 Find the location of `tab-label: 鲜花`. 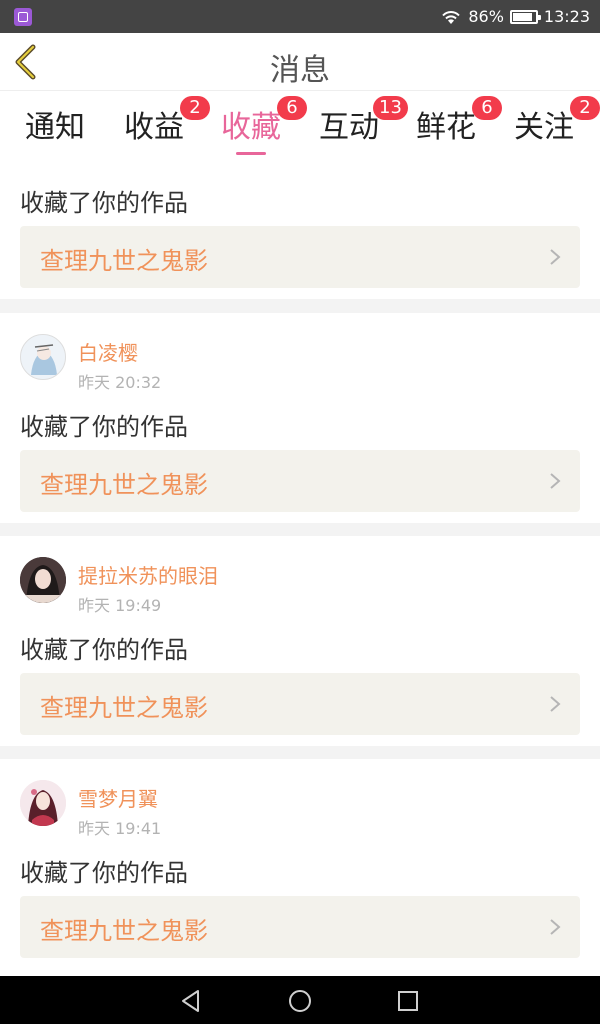

tab-label: 鲜花 is located at coordinates (446, 127).